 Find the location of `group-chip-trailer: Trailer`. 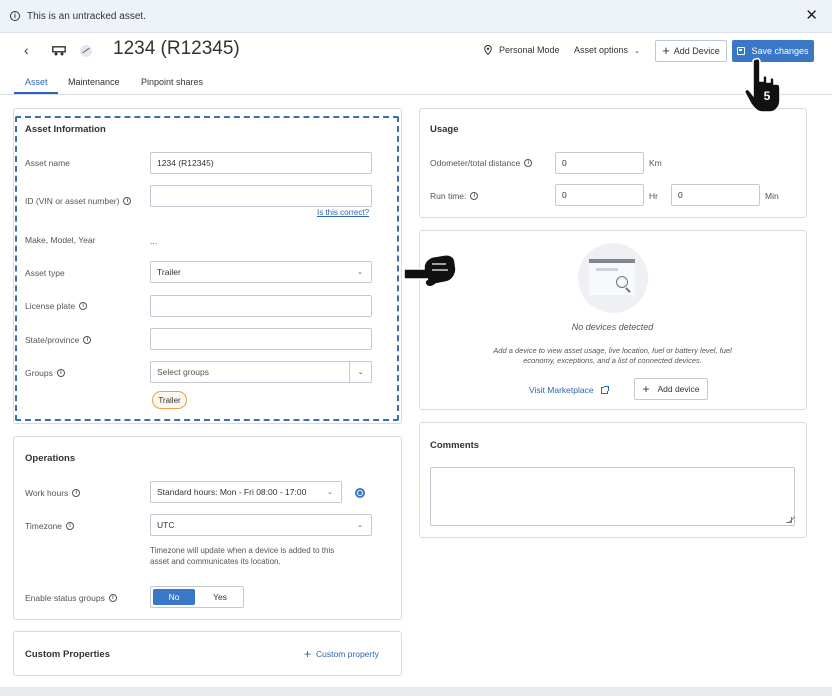

group-chip-trailer: Trailer is located at coordinates (169, 400).